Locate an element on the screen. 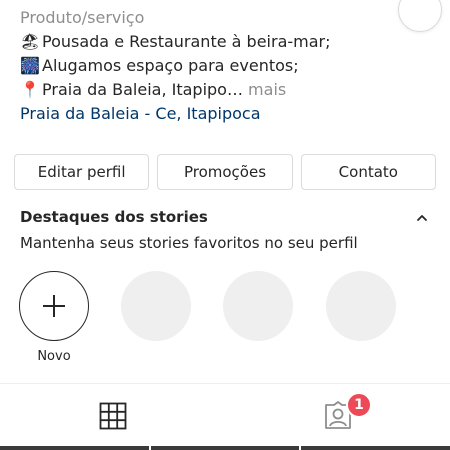  bio-text-2: Alugamos espaço para eventos; is located at coordinates (170, 65).